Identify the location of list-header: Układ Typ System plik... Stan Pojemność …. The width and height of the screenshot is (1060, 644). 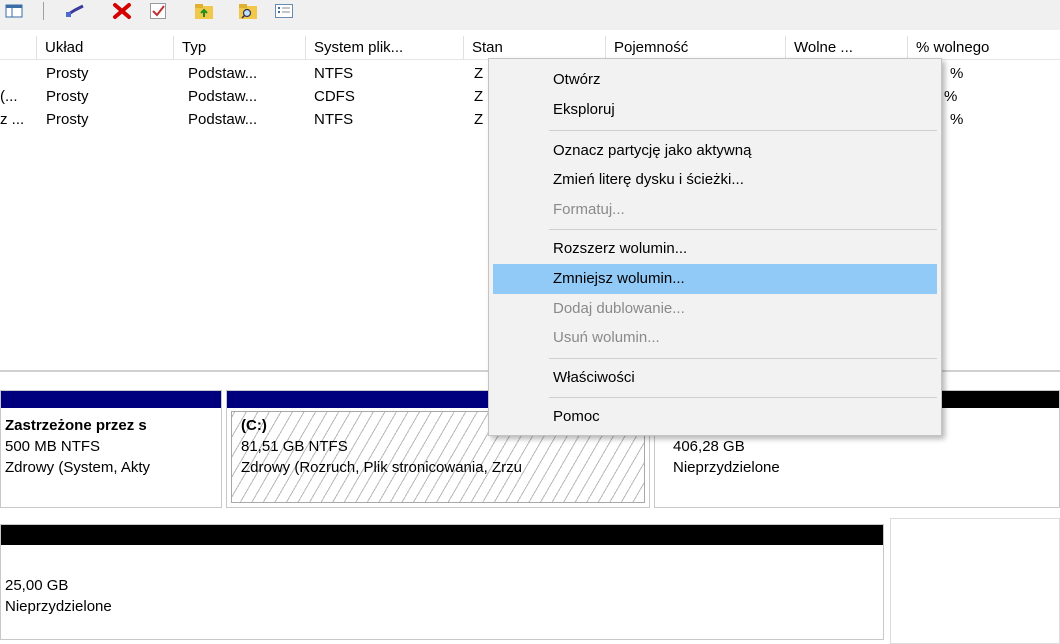
(530, 48).